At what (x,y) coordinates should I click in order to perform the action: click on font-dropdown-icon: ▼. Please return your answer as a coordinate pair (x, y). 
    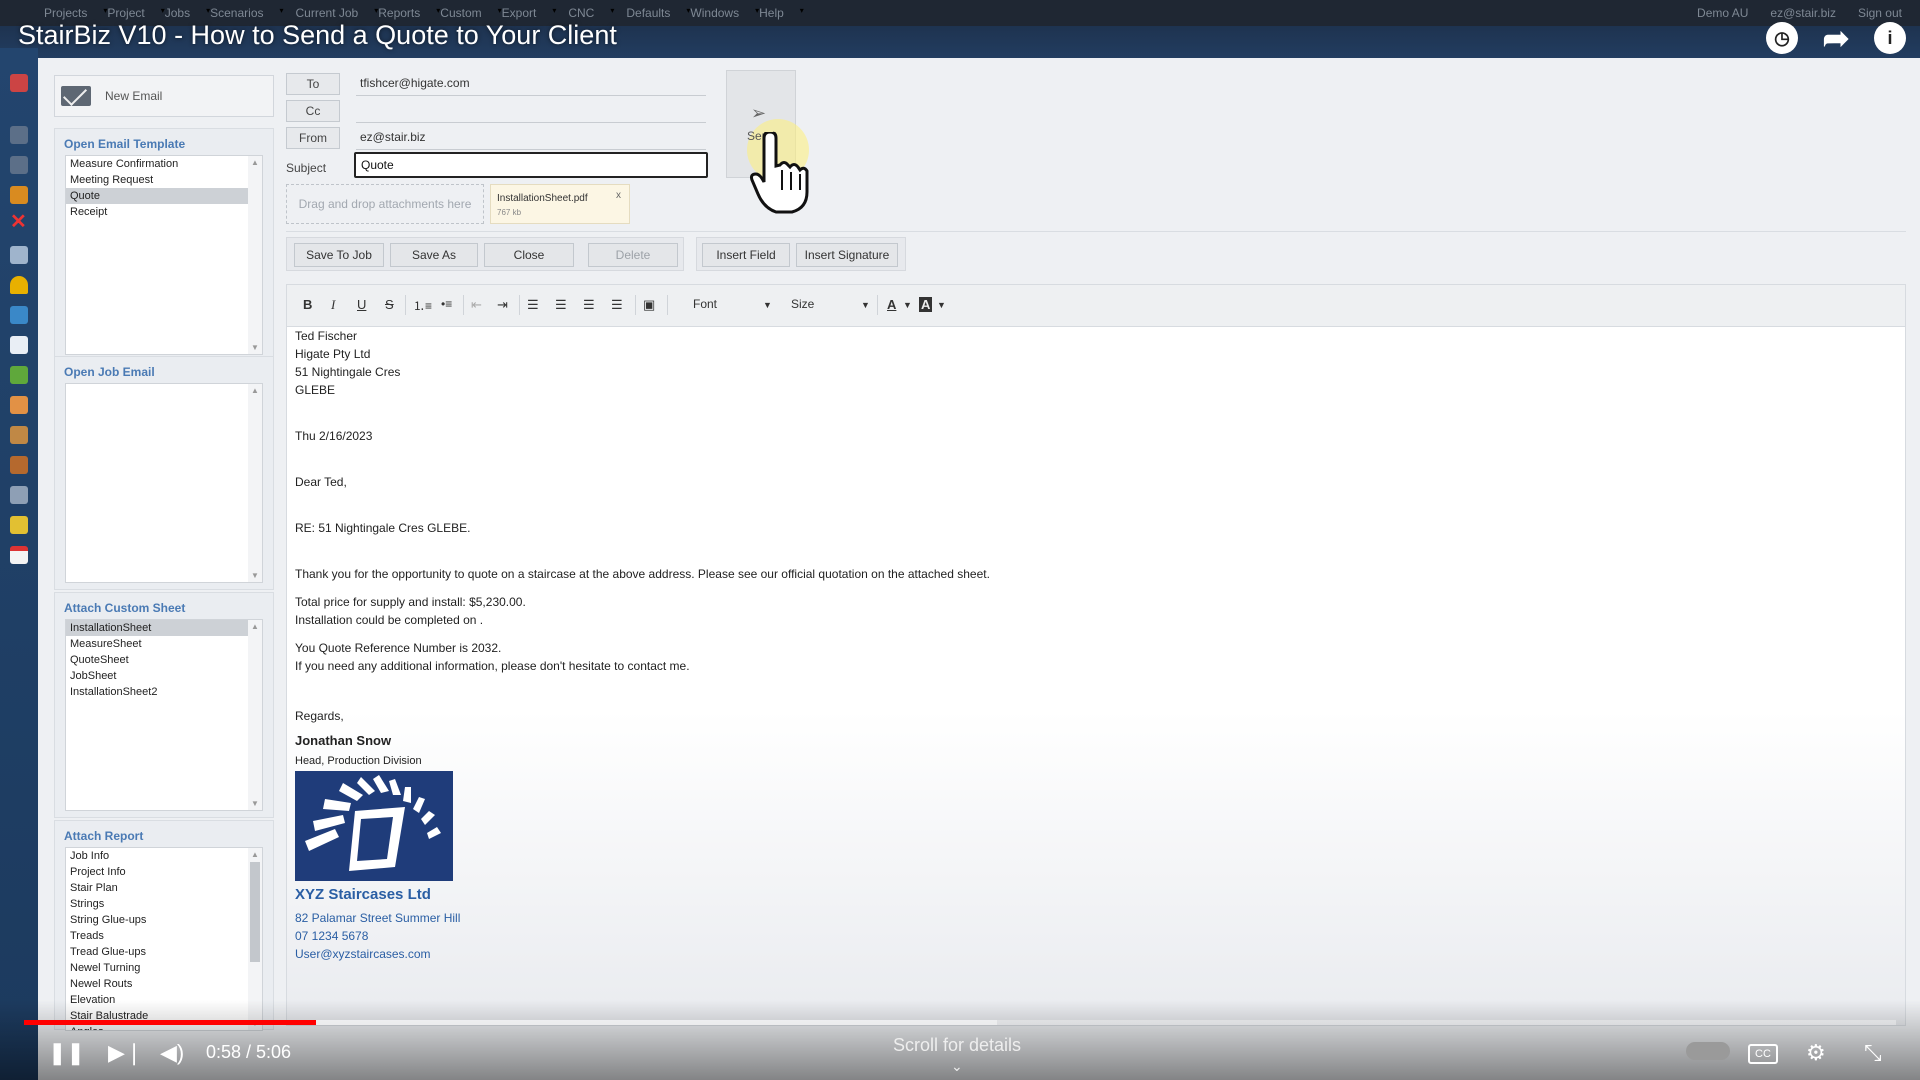
    Looking at the image, I should click on (767, 305).